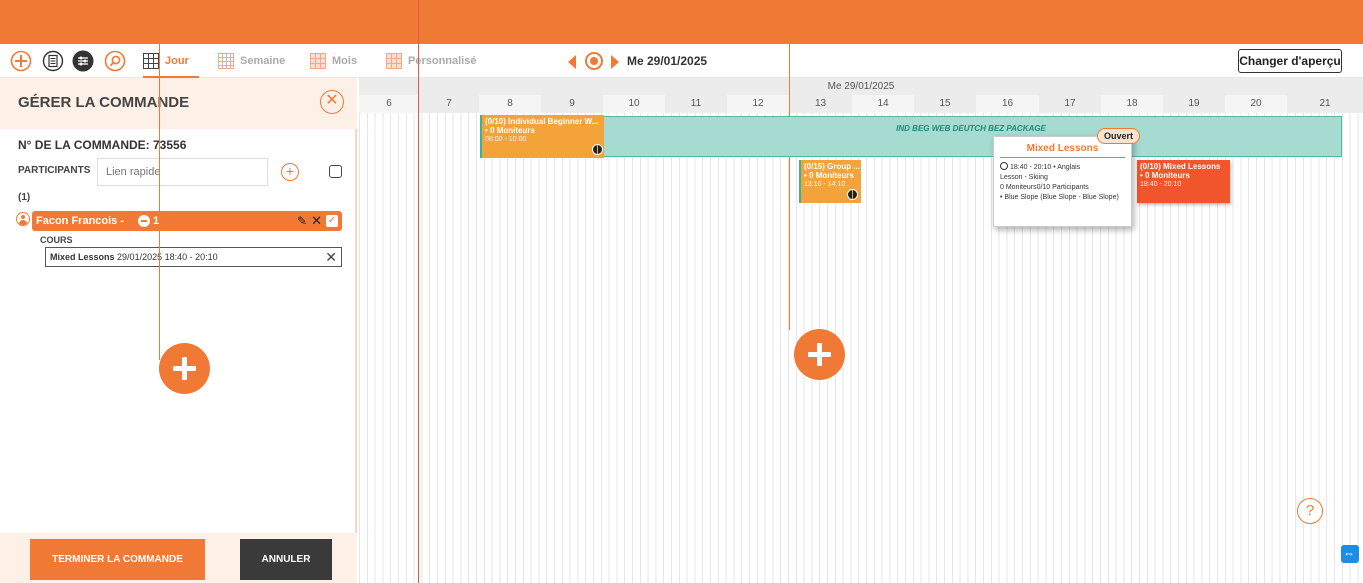  What do you see at coordinates (21, 61) in the screenshot?
I see `add-icon` at bounding box center [21, 61].